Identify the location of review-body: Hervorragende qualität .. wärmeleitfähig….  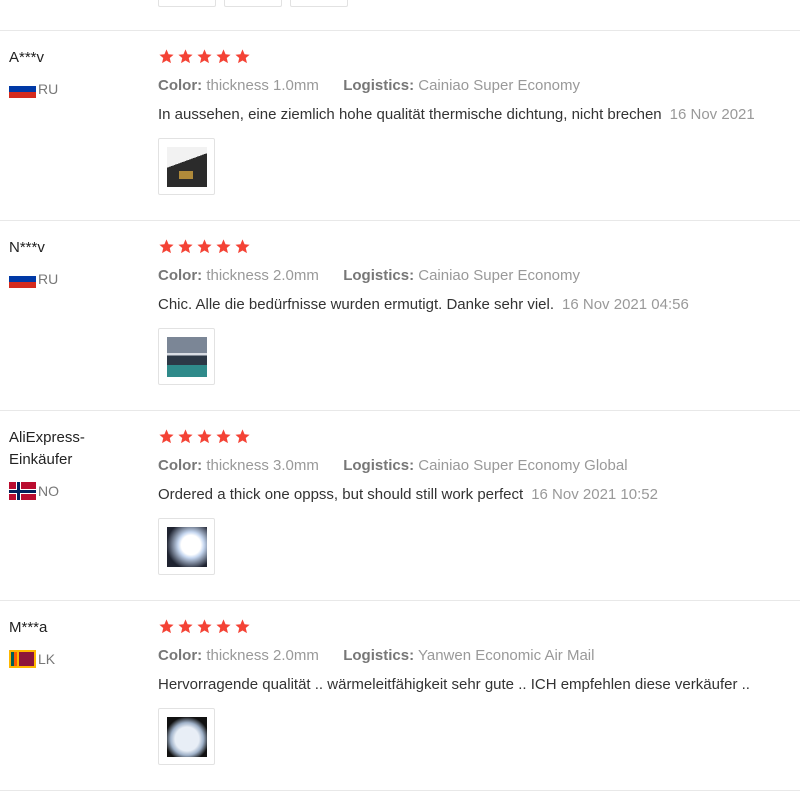
(454, 684).